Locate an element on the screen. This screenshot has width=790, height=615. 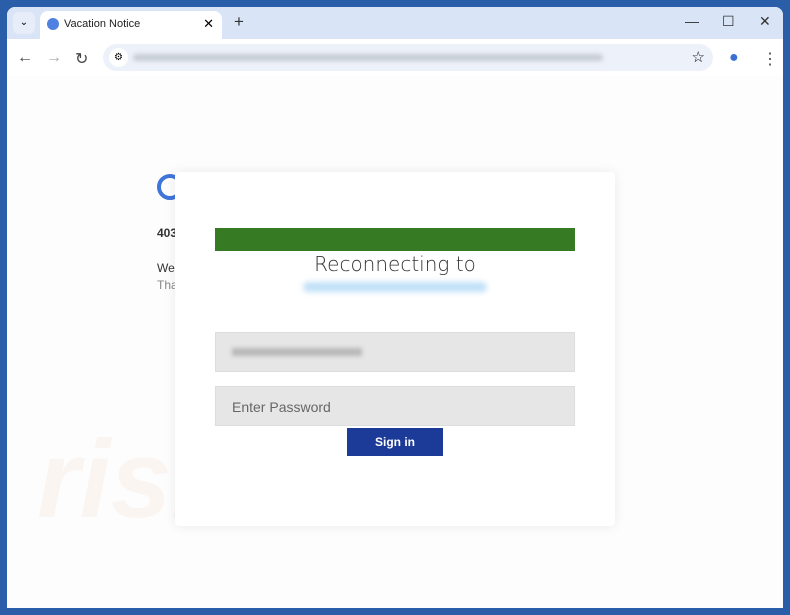
site-info-icon: ⚙ is located at coordinates (118, 57).